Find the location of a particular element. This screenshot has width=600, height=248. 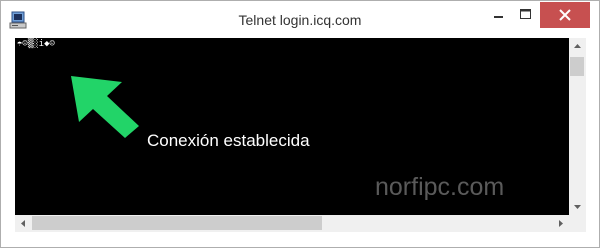

maximize-icon is located at coordinates (525, 14).